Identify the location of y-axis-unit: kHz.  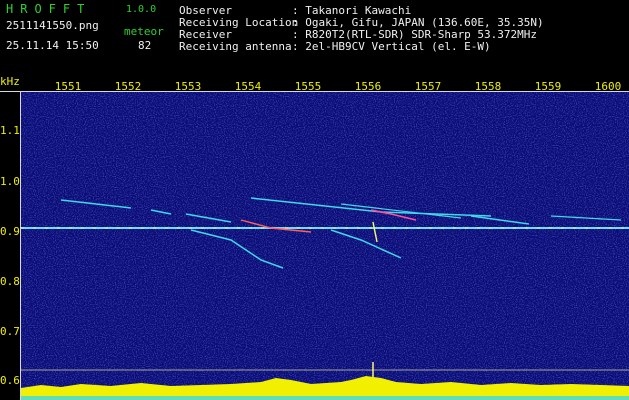
(10, 81).